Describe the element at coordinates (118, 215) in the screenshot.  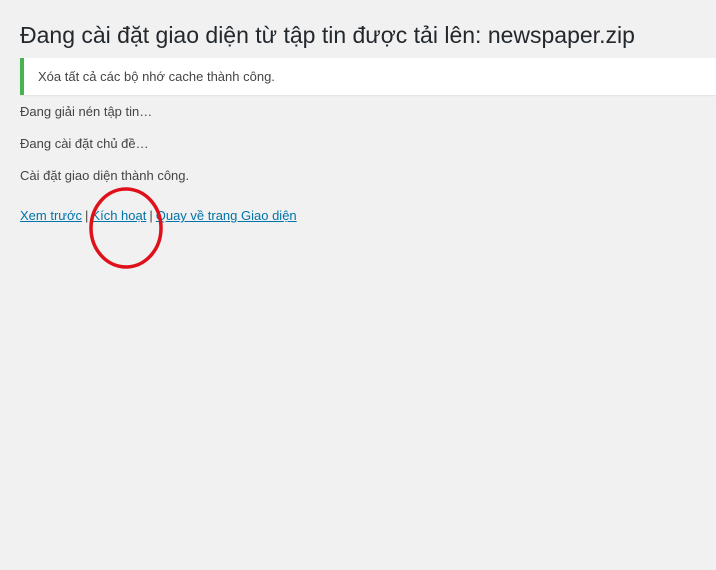
I see `activate-link: Kích hoạt` at that location.